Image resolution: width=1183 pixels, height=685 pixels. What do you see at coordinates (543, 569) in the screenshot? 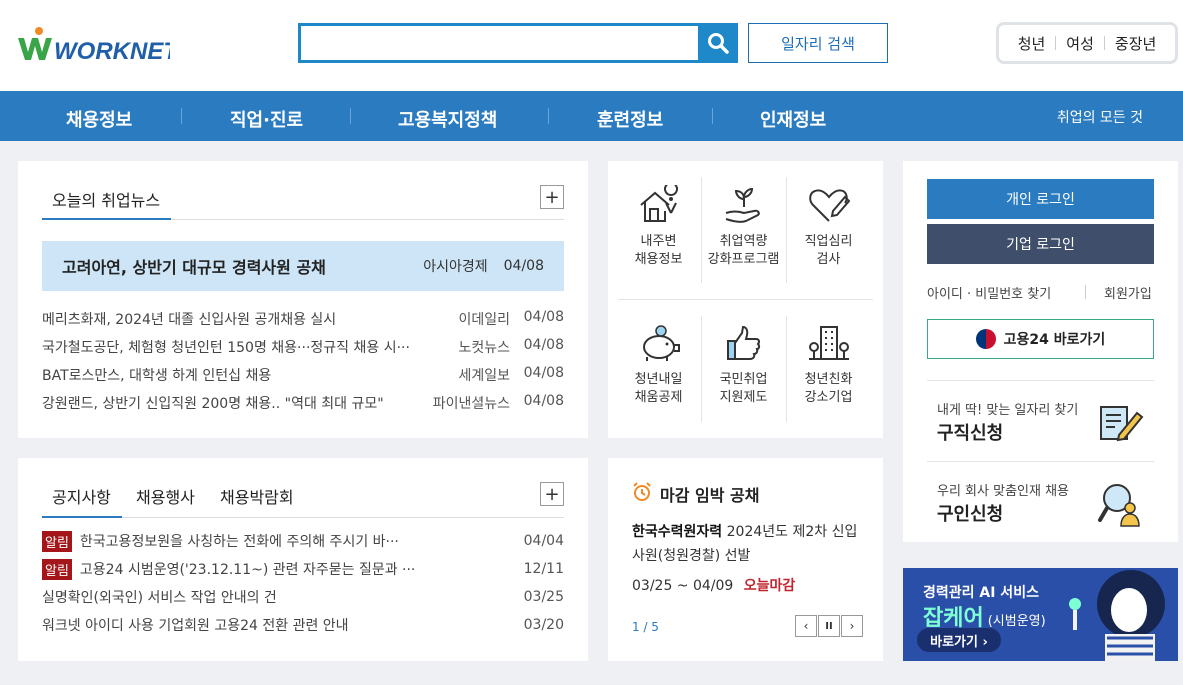
I see `notice-item-date: 12/11` at bounding box center [543, 569].